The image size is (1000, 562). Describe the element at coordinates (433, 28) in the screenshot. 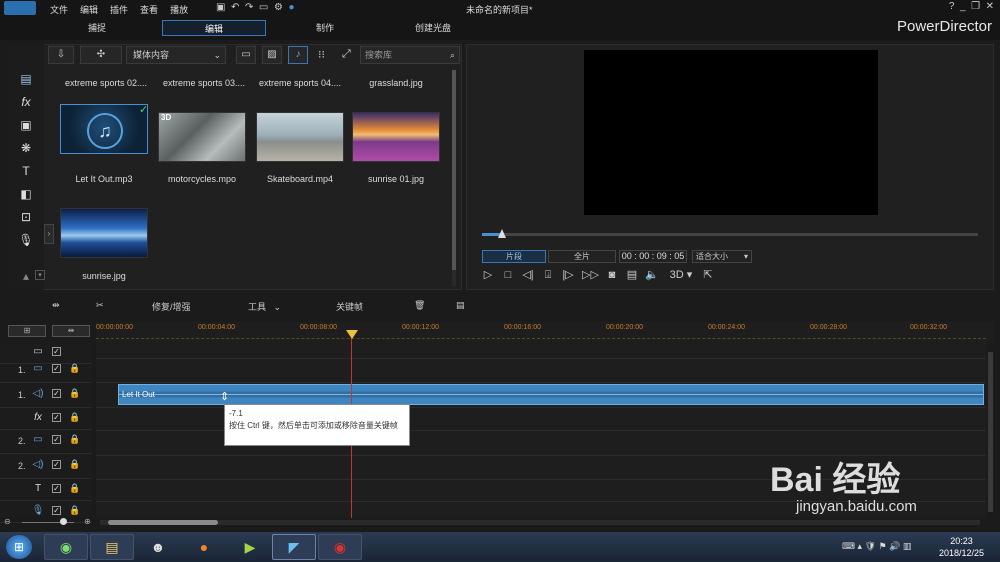

I see `tab-create-disc: 创建光盘` at that location.